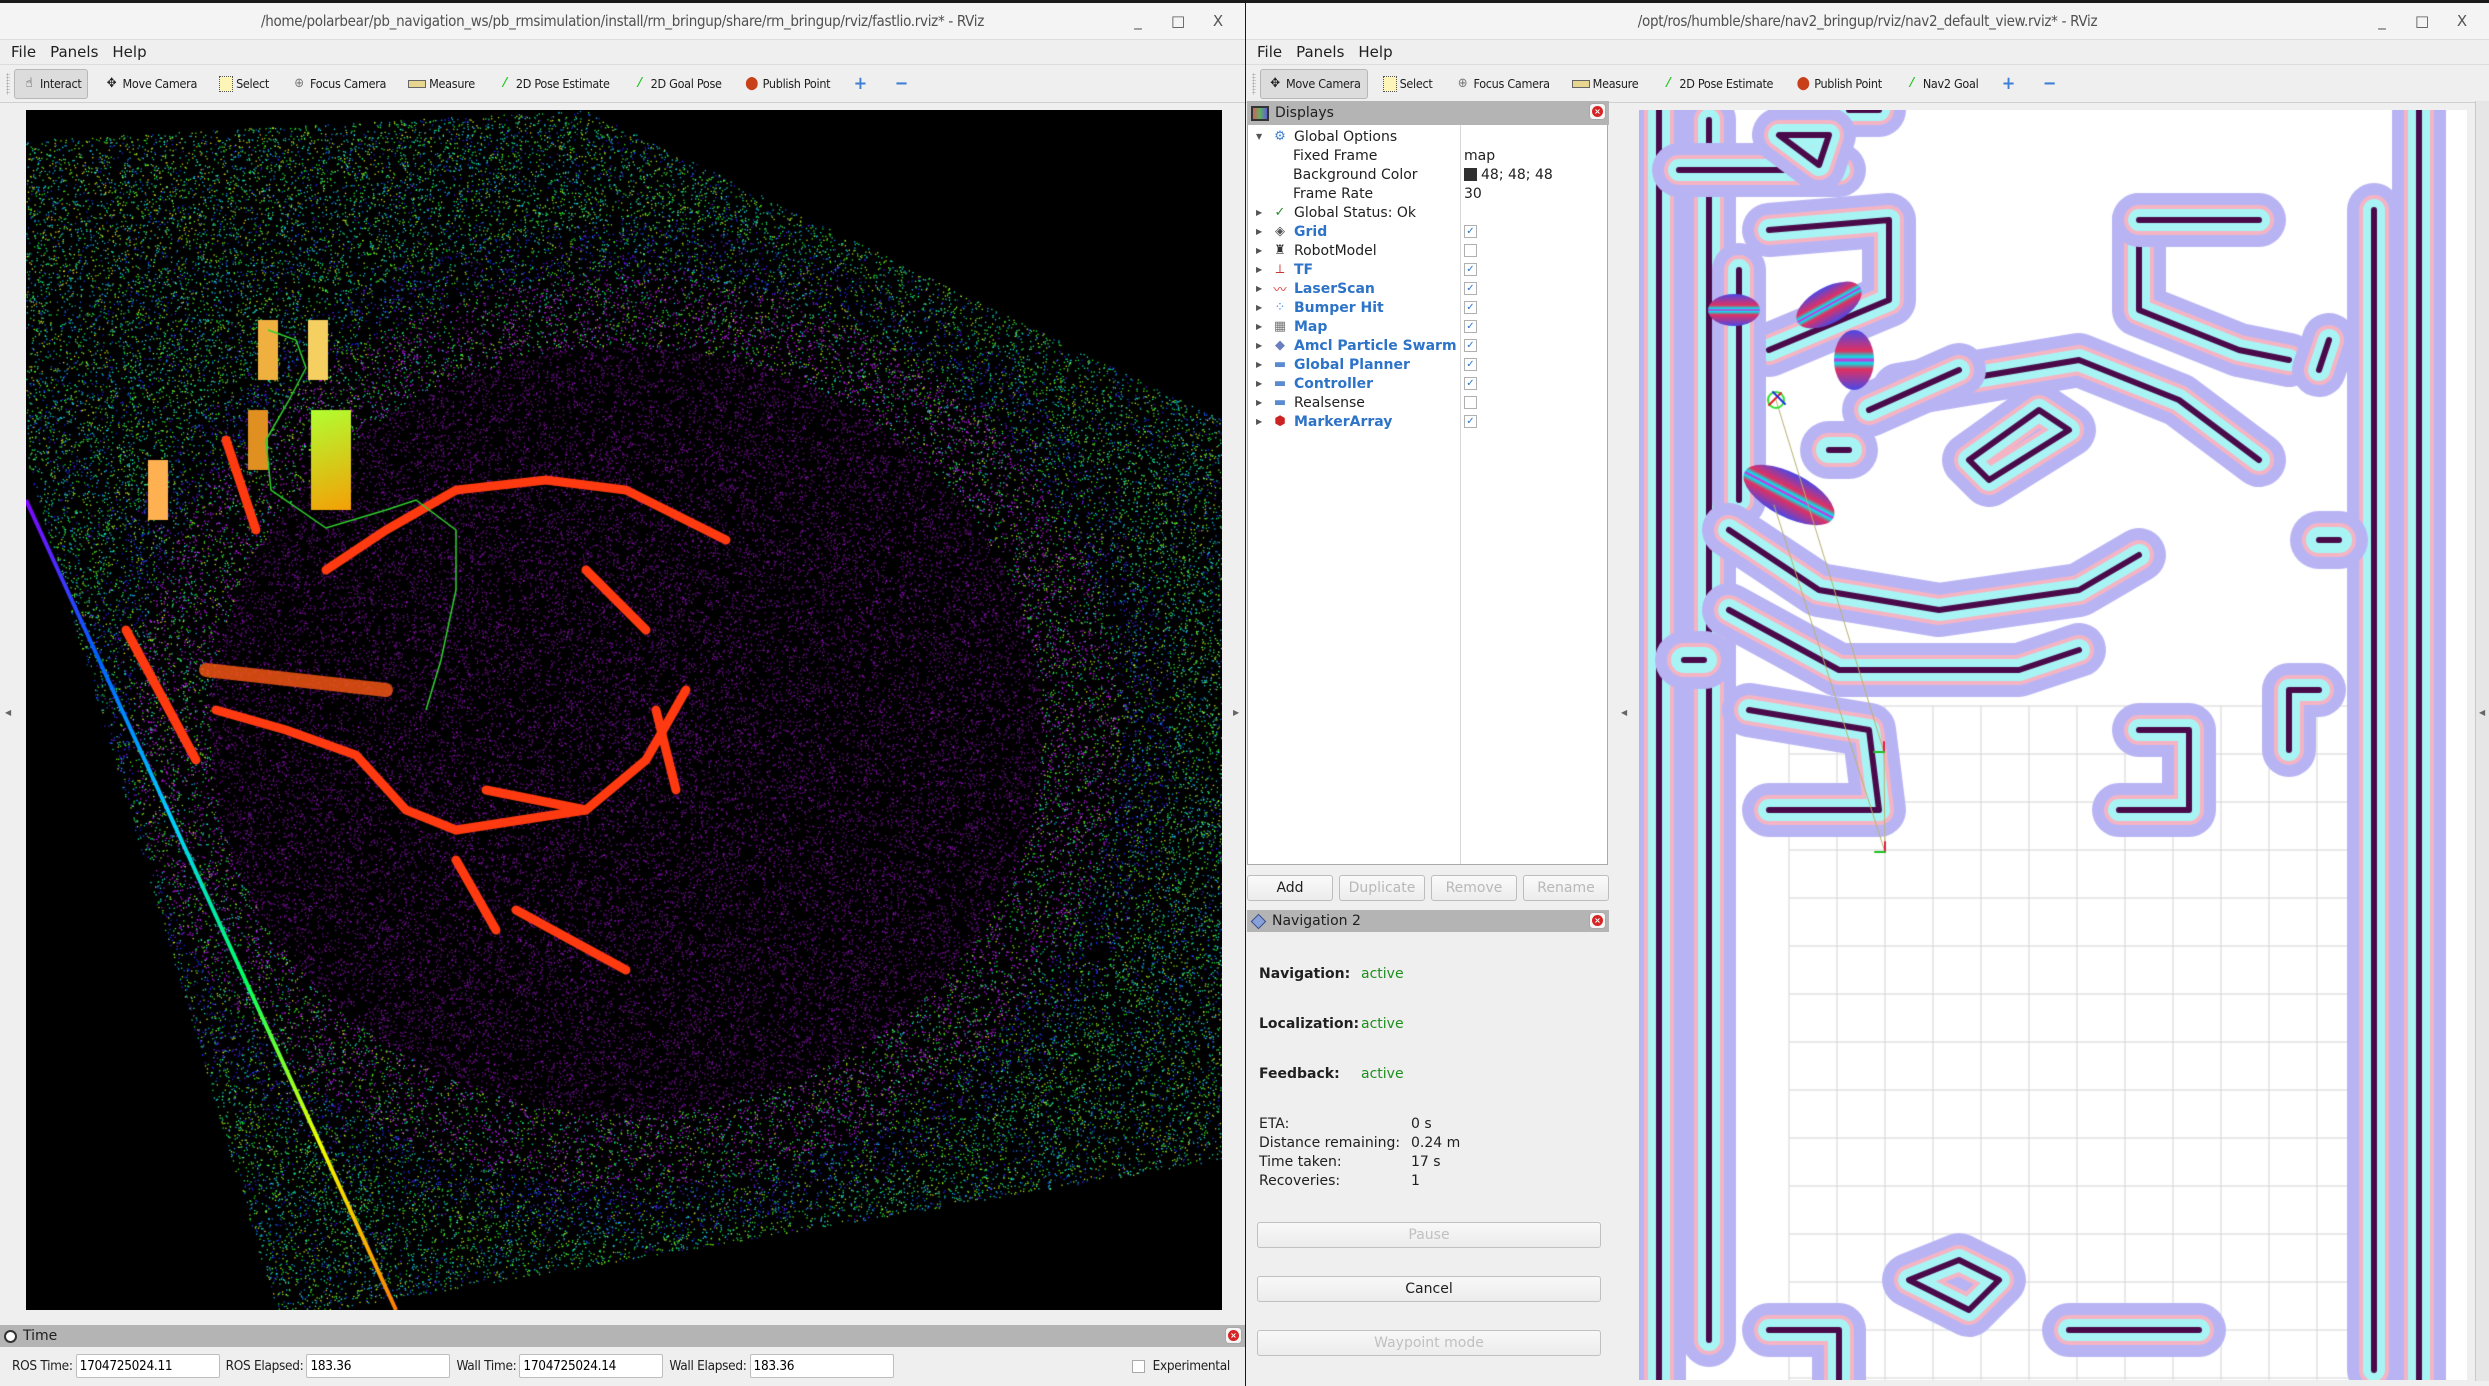 Image resolution: width=2489 pixels, height=1386 pixels. I want to click on cancel-button: Cancel, so click(1429, 1289).